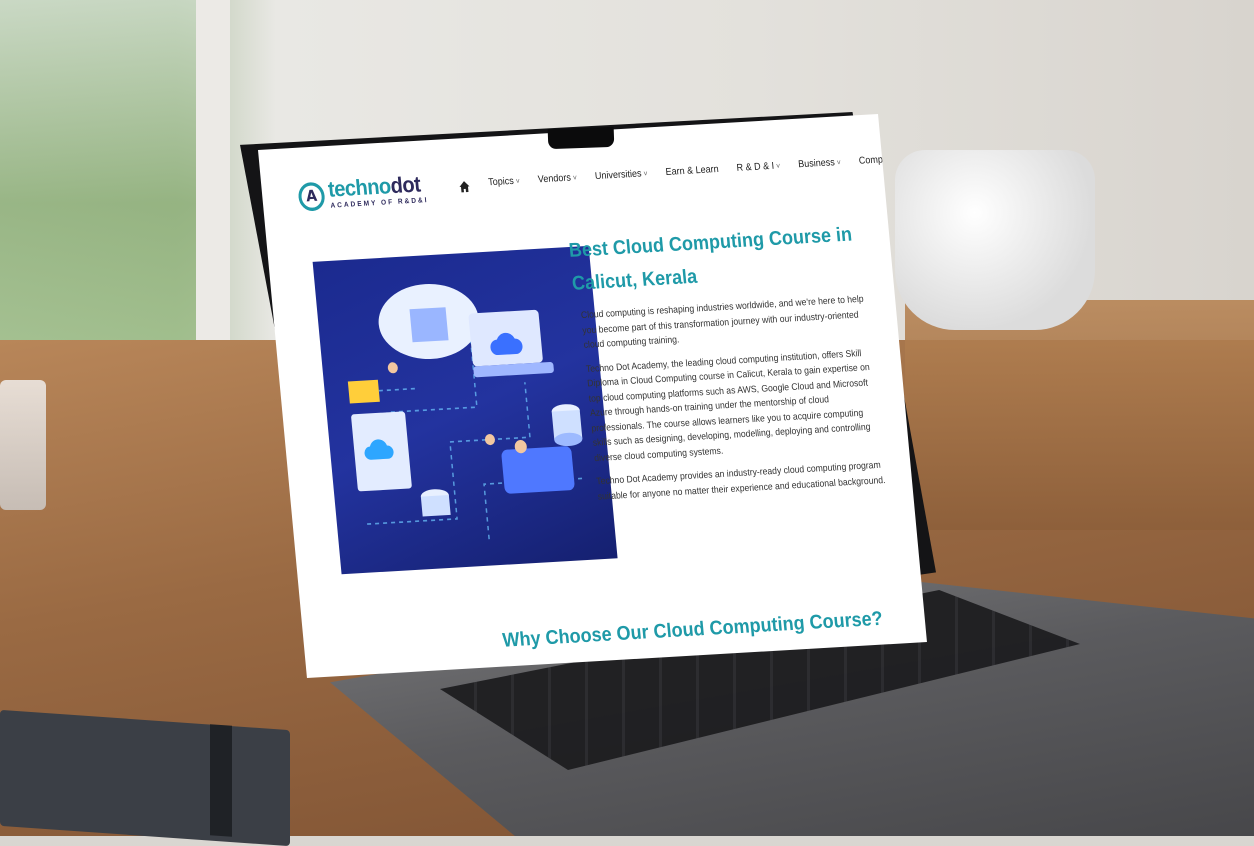 Image resolution: width=1254 pixels, height=846 pixels. I want to click on nav-item-earn-learn: Earn & Learn, so click(692, 170).